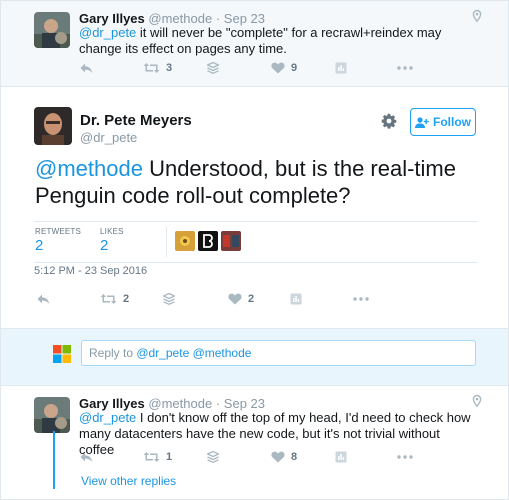  Describe the element at coordinates (249, 68) in the screenshot. I see `tweet-actions: 3 9` at that location.